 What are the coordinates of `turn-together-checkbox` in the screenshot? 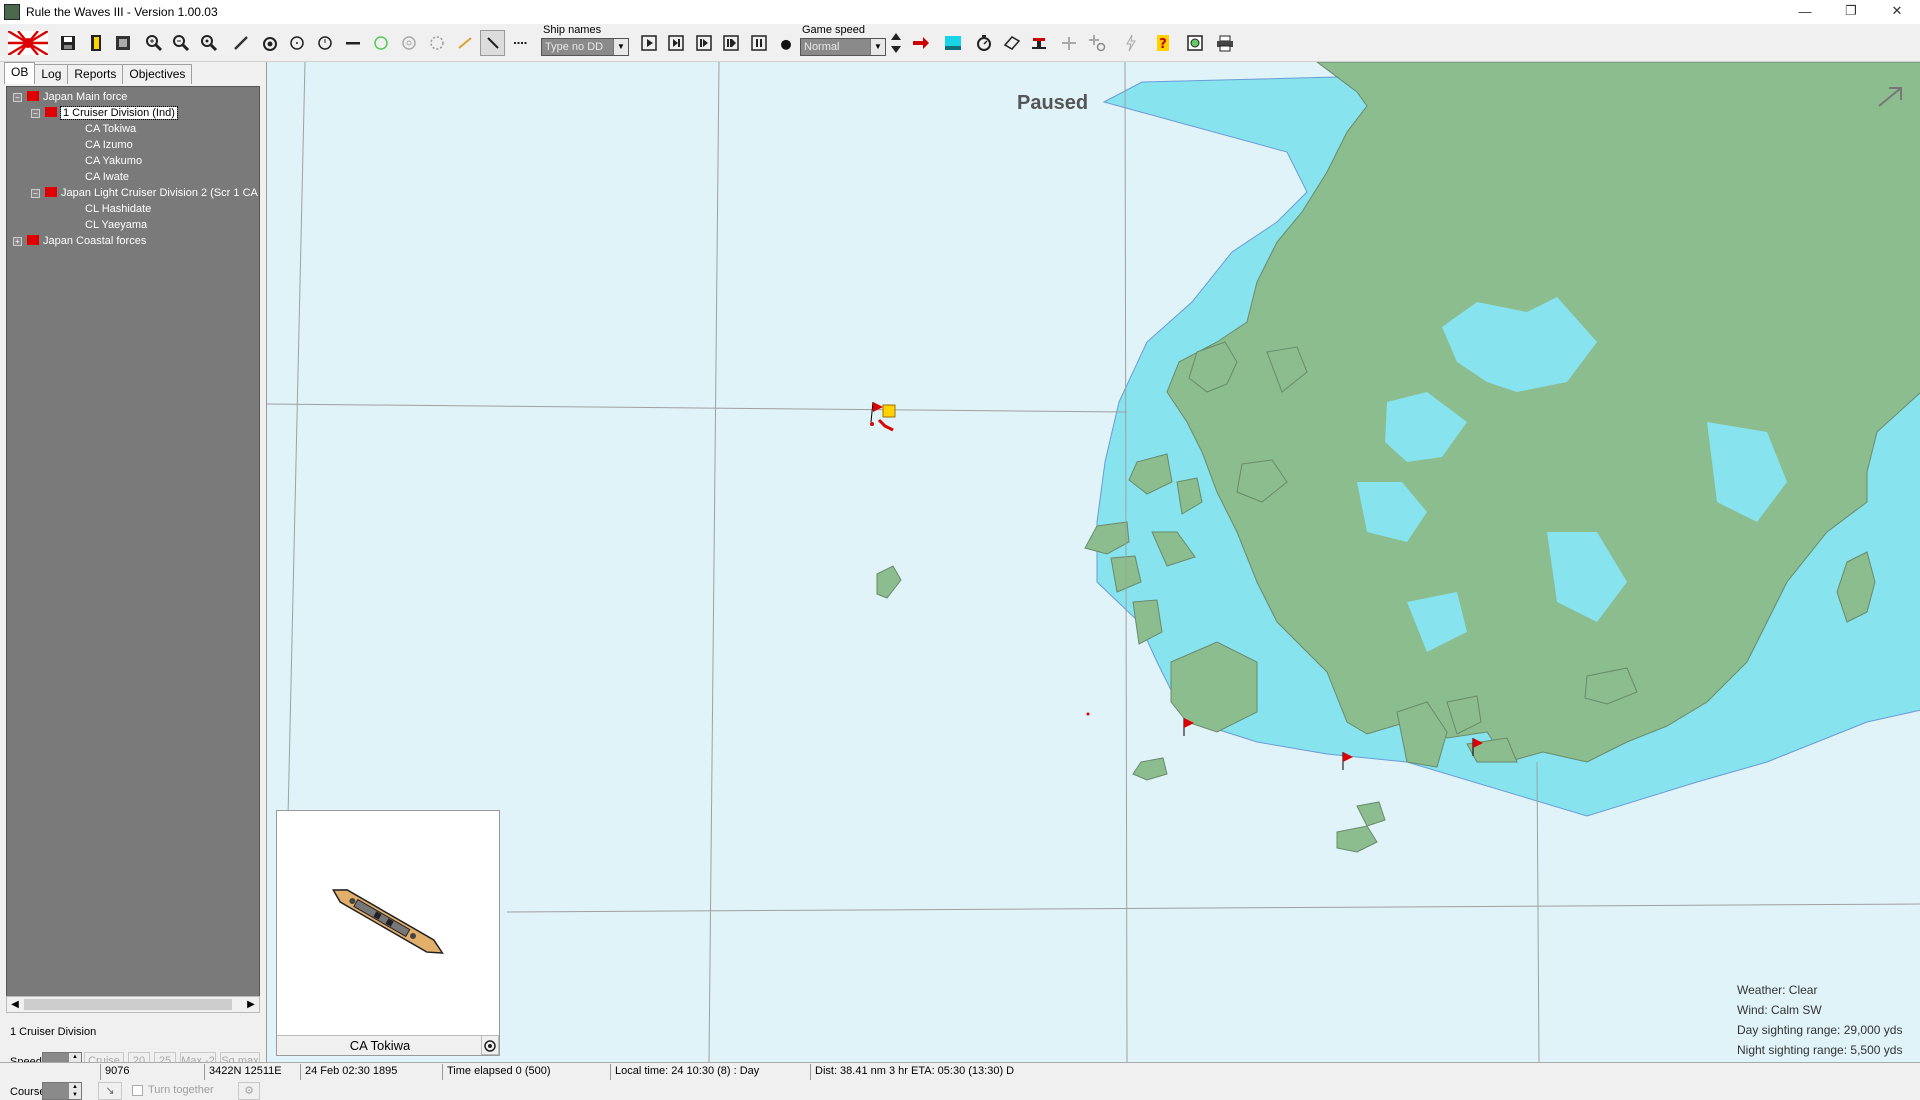 It's located at (137, 1090).